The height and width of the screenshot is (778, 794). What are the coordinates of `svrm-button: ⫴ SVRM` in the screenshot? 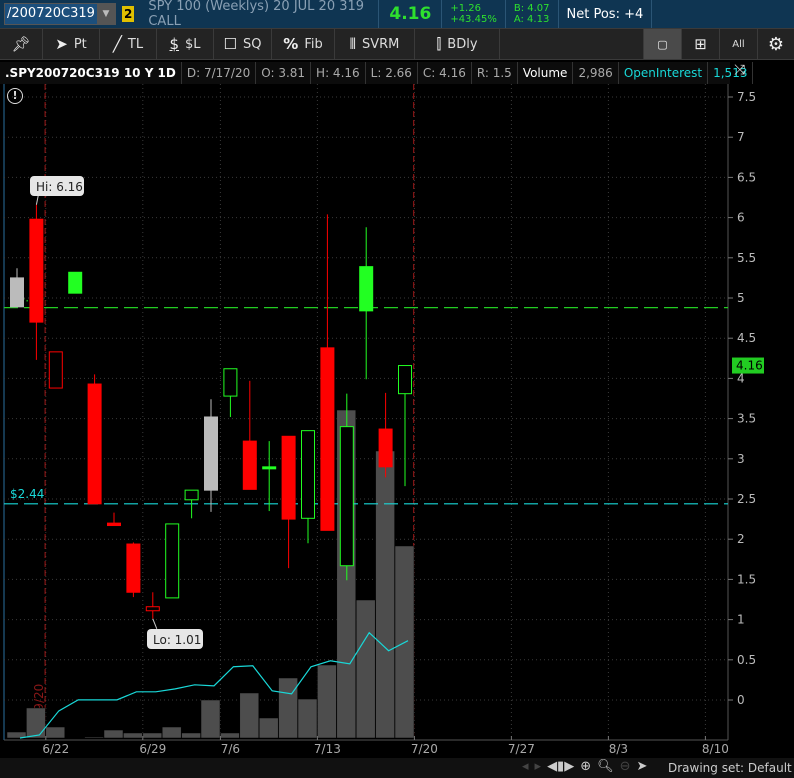 It's located at (375, 44).